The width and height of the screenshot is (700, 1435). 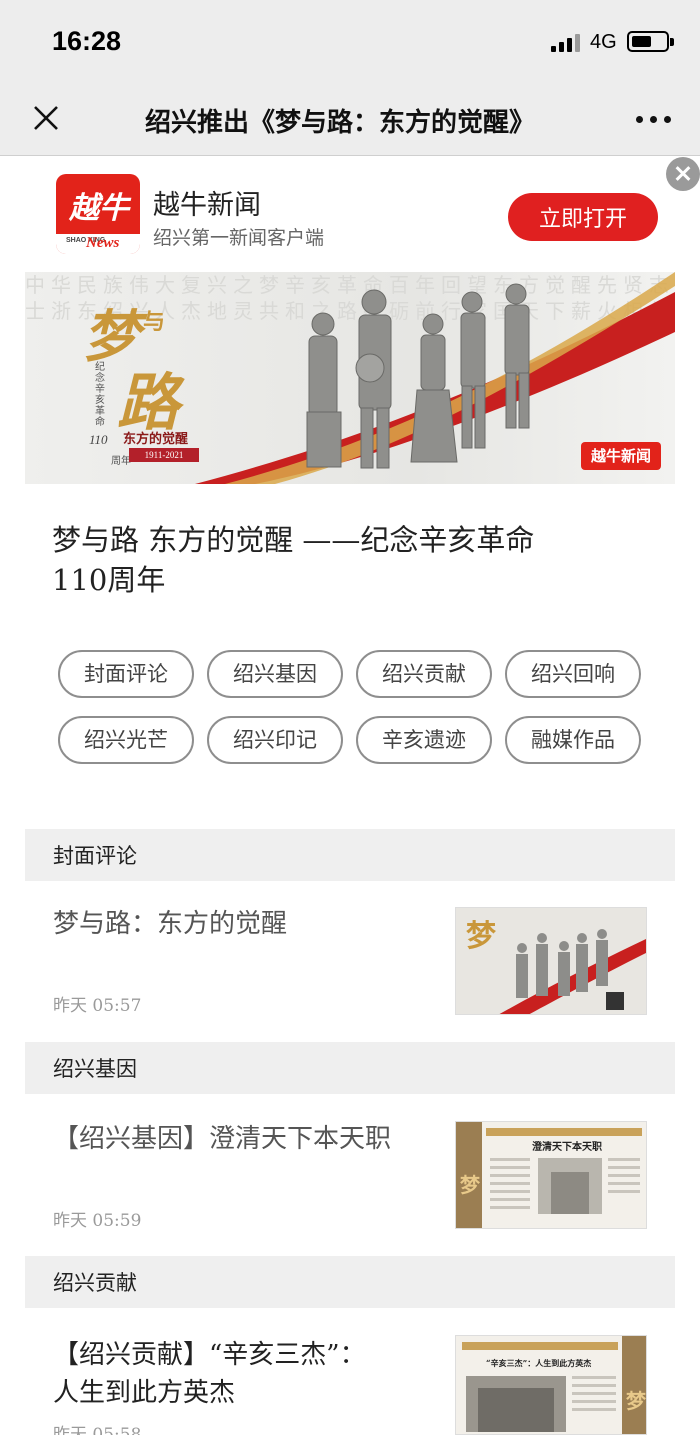 What do you see at coordinates (109, 580) in the screenshot?
I see `headline-line-2: 110周年` at bounding box center [109, 580].